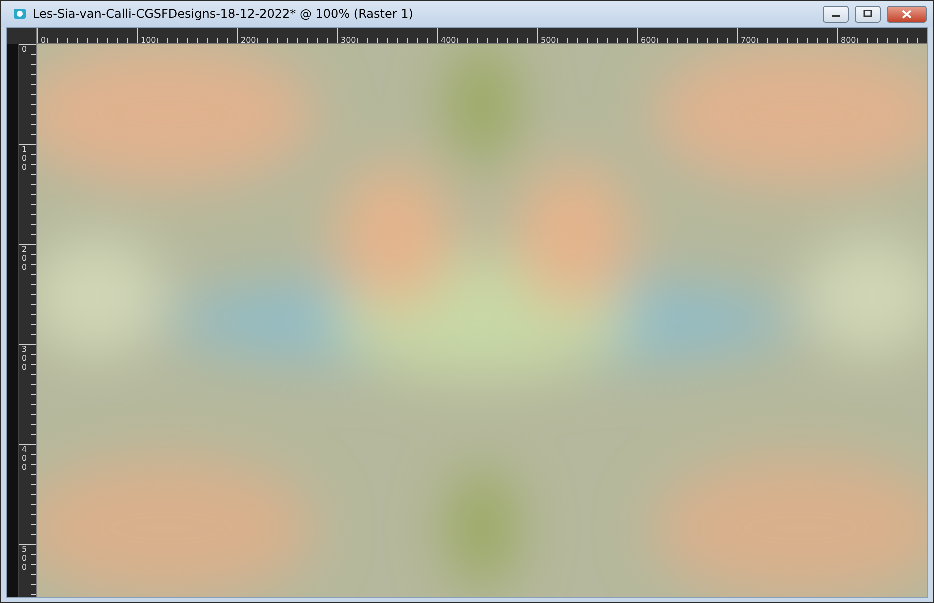 The image size is (934, 603). What do you see at coordinates (223, 14) in the screenshot?
I see `window-title: Les-Sia-van-Calli-CGSFDesigns-18-12-2022* @ 100% (Raster 1)` at bounding box center [223, 14].